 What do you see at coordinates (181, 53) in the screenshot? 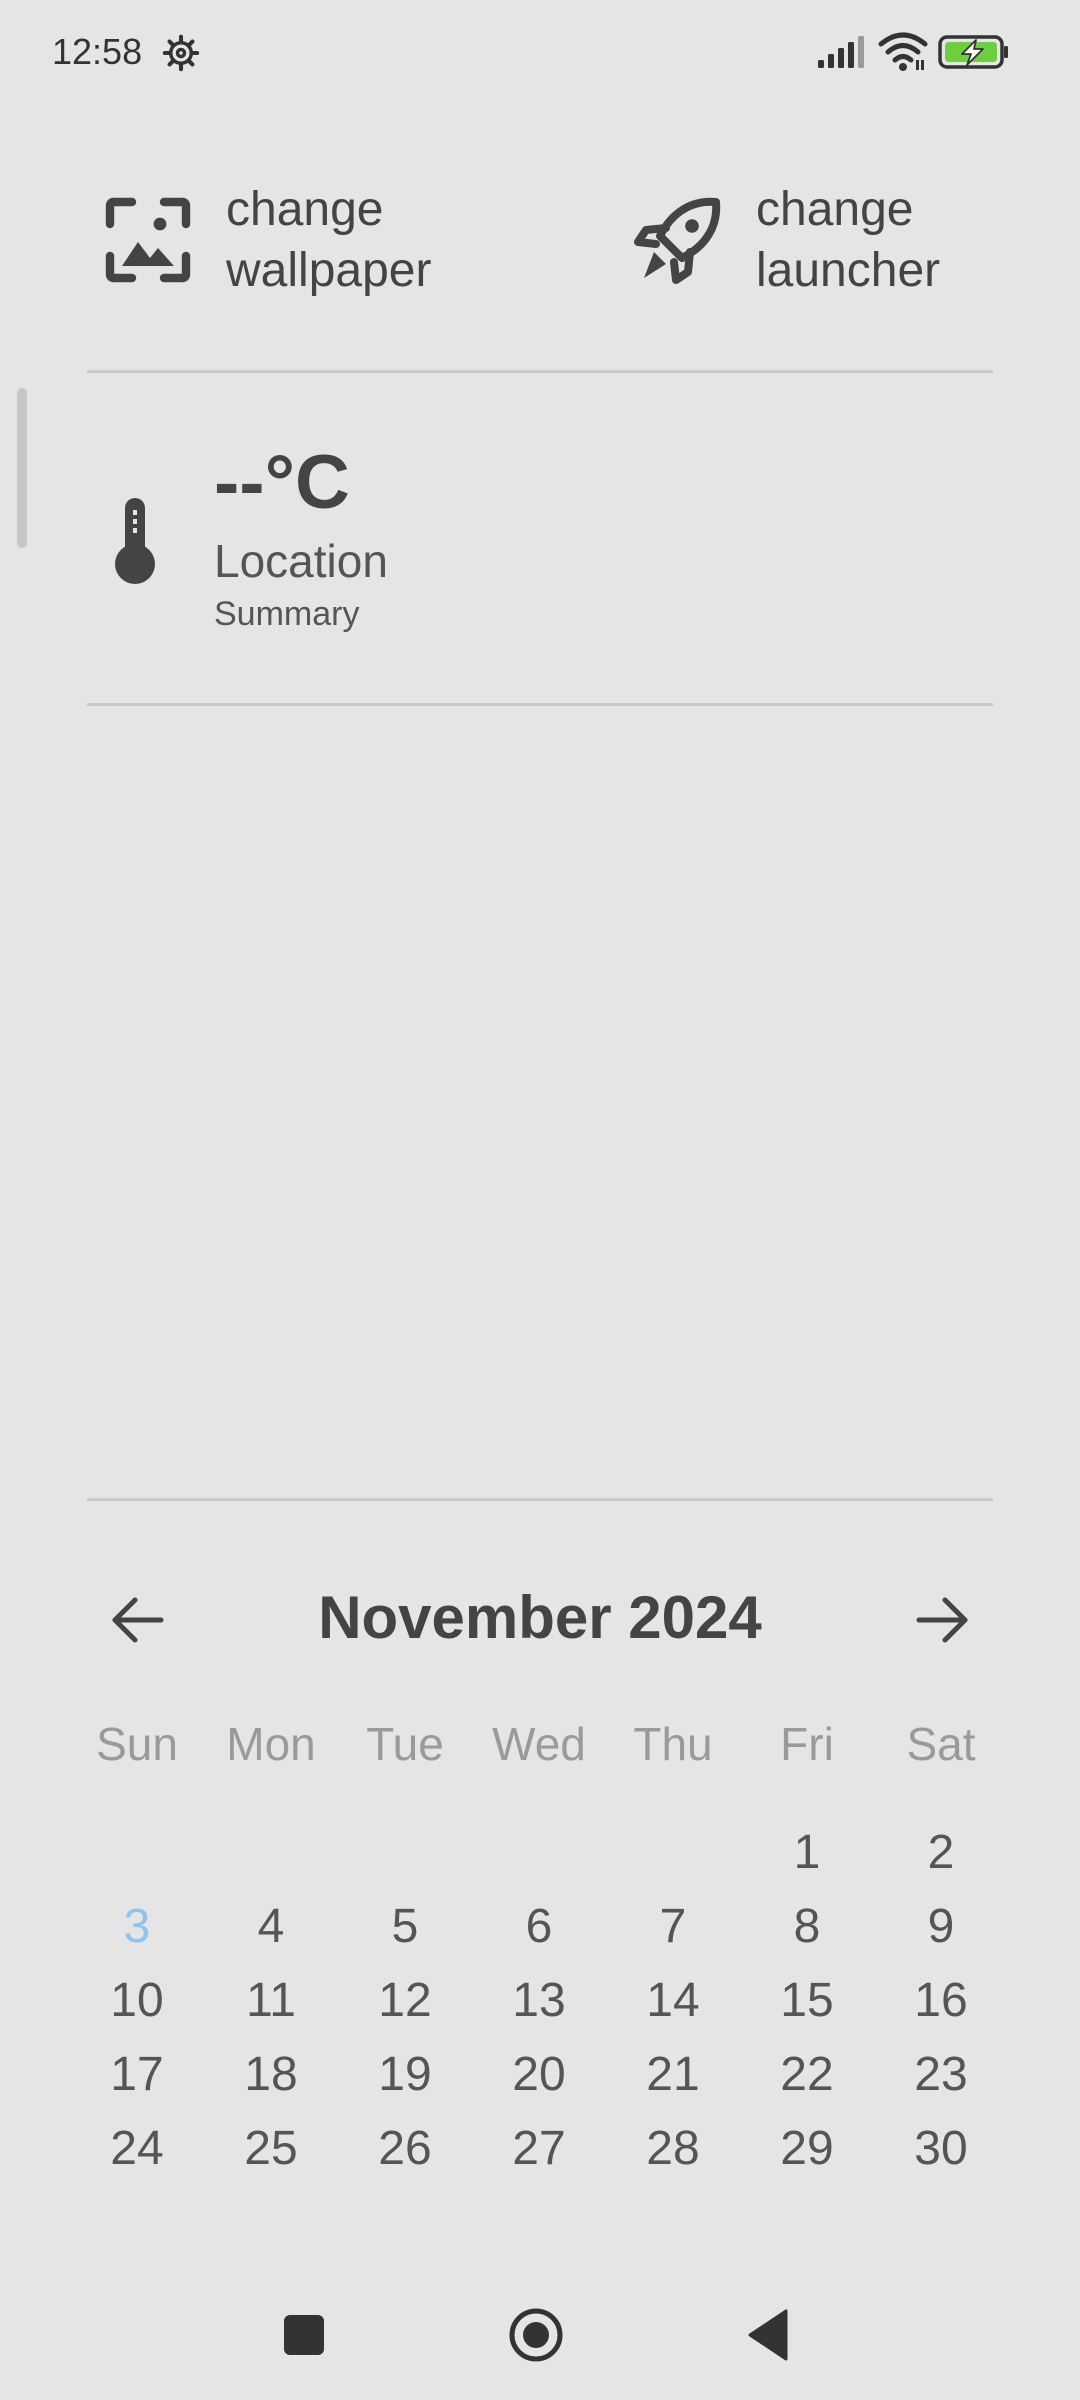
I see `settings-icon` at bounding box center [181, 53].